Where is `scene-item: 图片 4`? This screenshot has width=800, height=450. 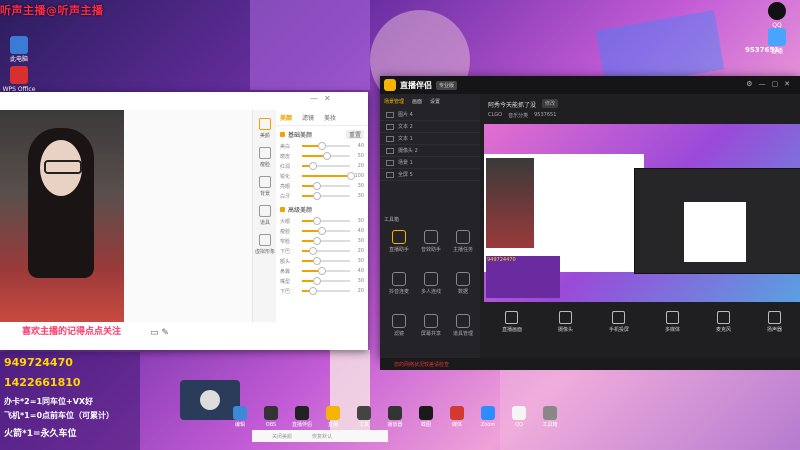 scene-item: 图片 4 is located at coordinates (430, 115).